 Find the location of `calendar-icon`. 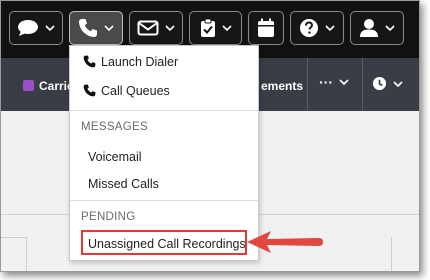

calendar-icon is located at coordinates (266, 27).